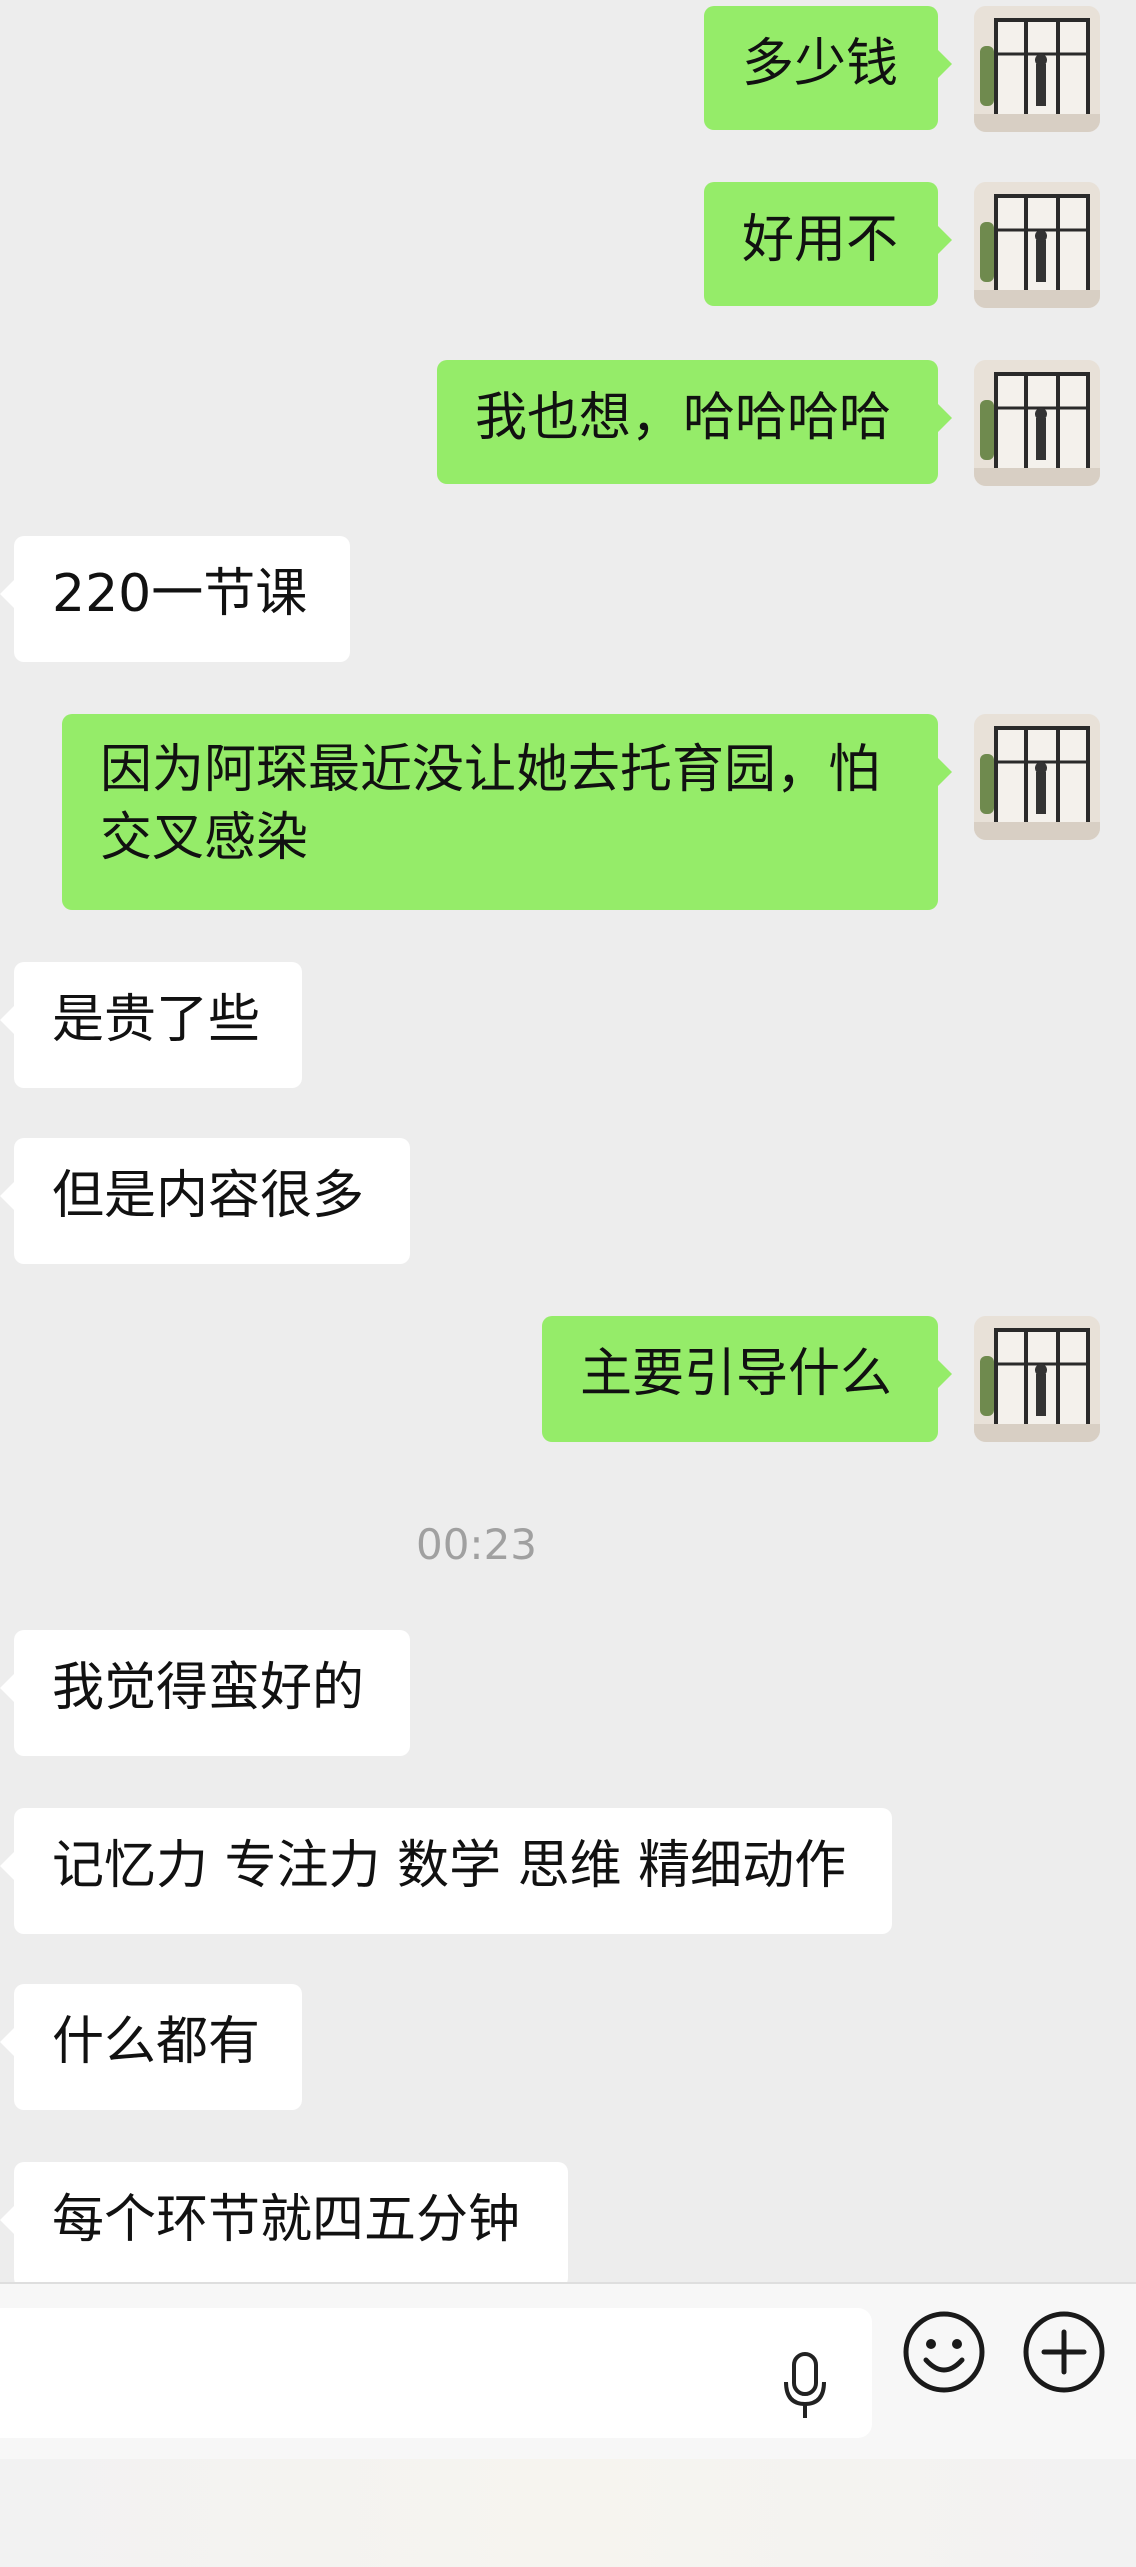 This screenshot has height=2567, width=1136. Describe the element at coordinates (151, 1025) in the screenshot. I see `their-message-bubble: 是贵了些` at that location.